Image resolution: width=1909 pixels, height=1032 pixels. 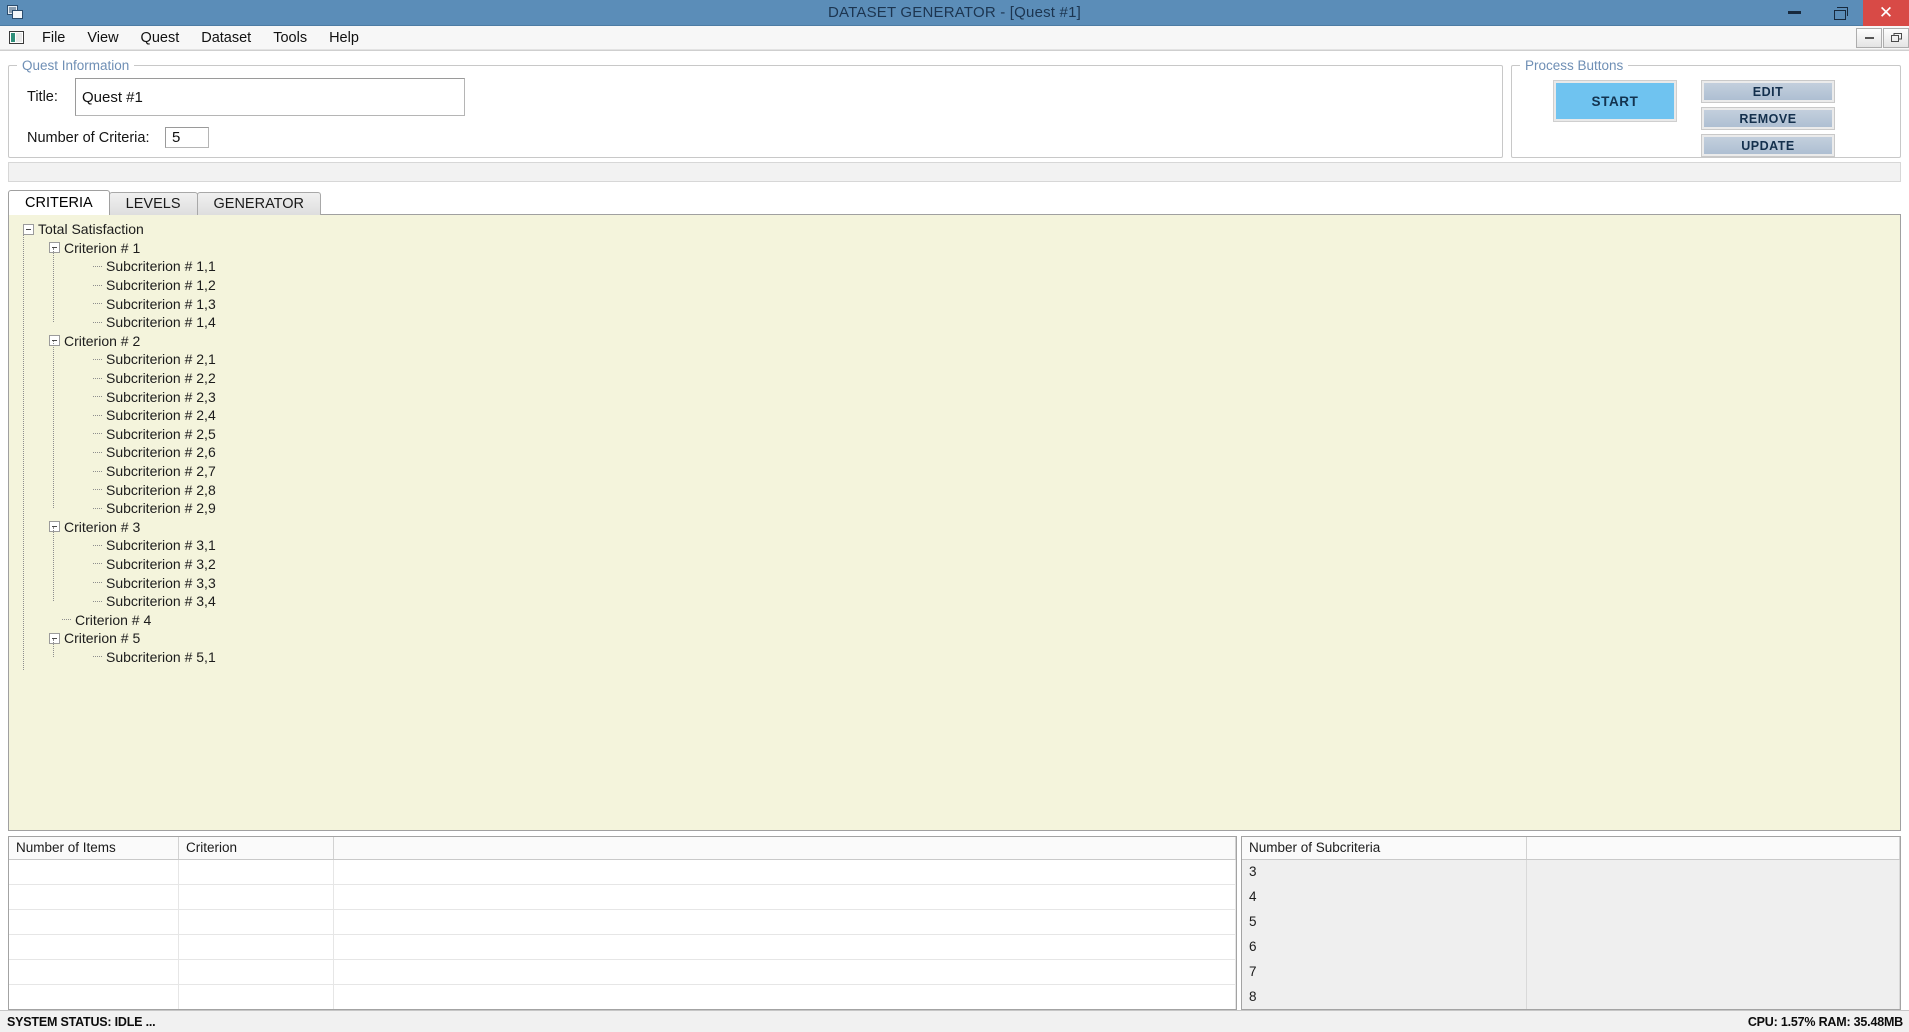 I want to click on start-button: START, so click(x=1615, y=101).